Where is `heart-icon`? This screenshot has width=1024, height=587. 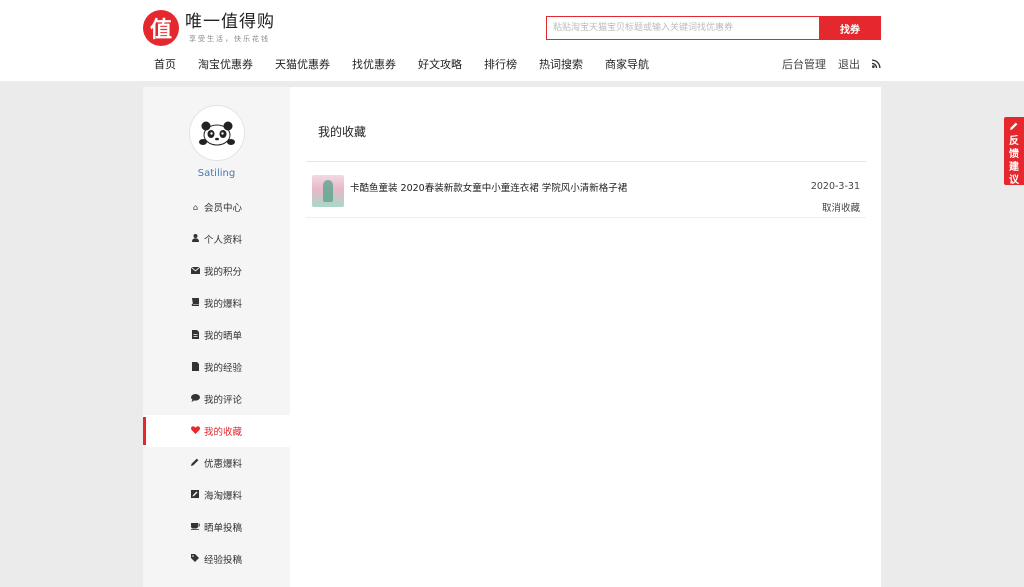
heart-icon is located at coordinates (195, 431).